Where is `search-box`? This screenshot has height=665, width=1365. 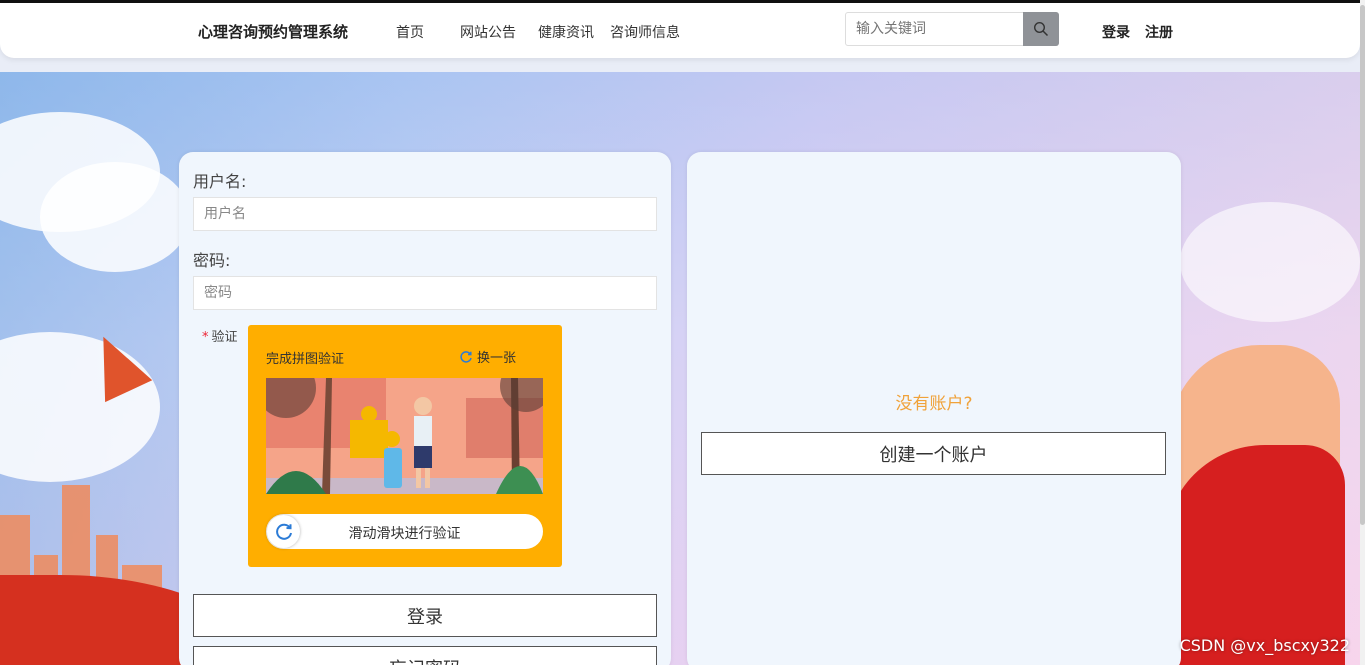 search-box is located at coordinates (952, 29).